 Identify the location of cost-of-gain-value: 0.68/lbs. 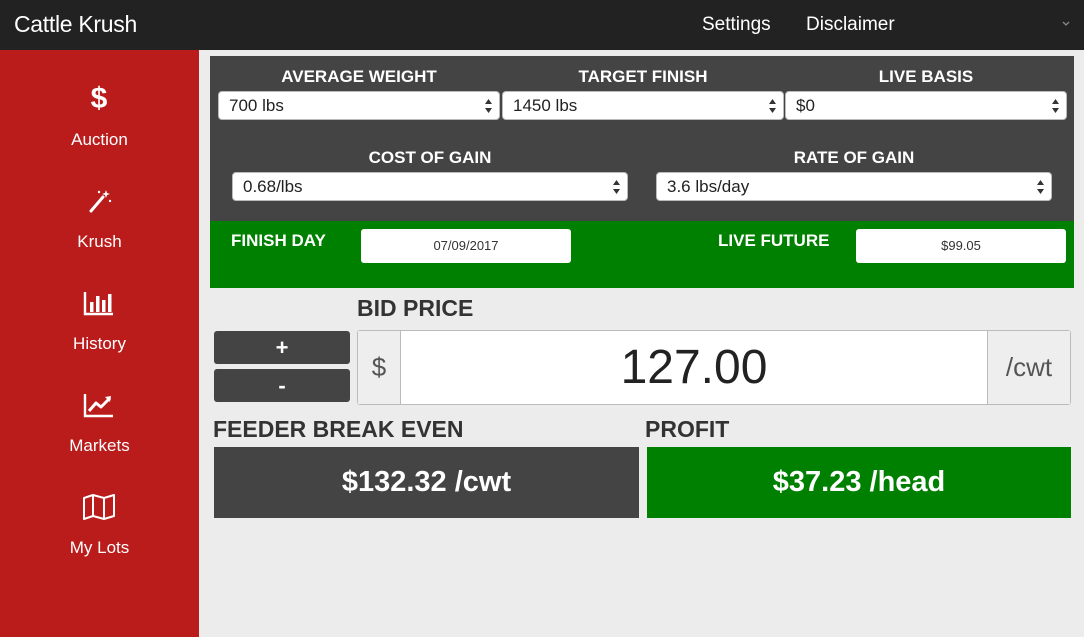
(273, 186).